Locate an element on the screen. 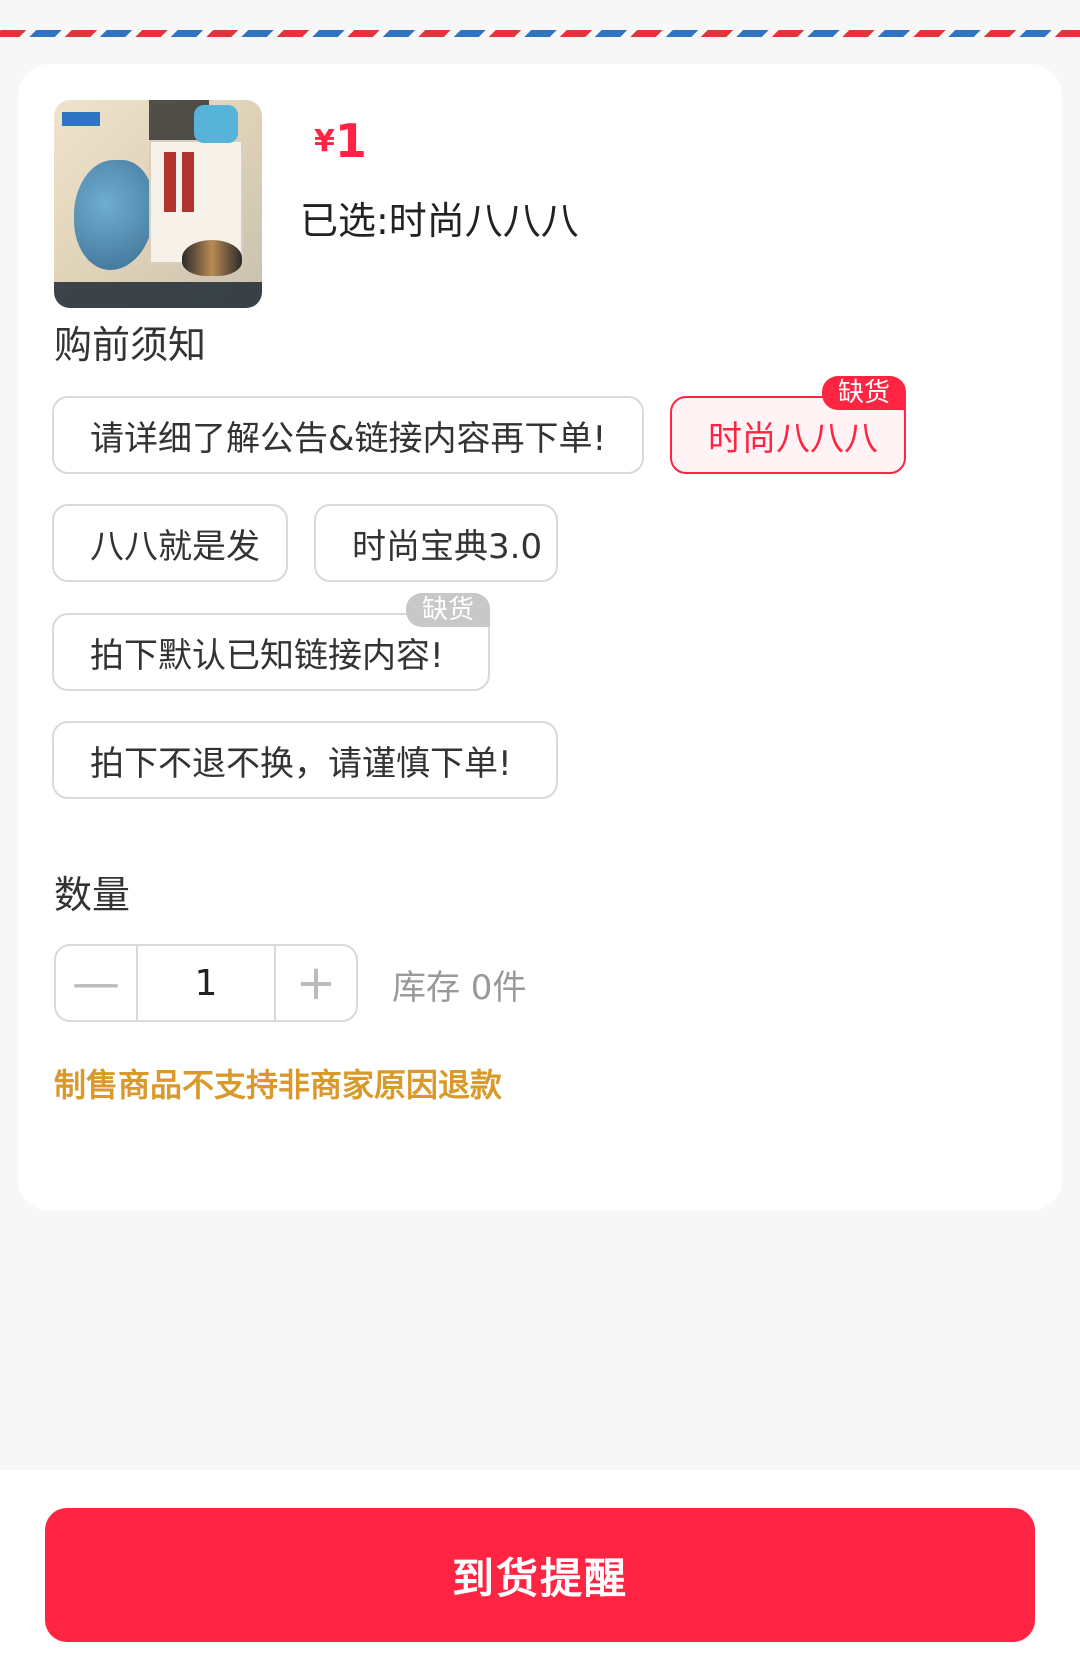 This screenshot has width=1080, height=1678. butterfly-image is located at coordinates (212, 258).